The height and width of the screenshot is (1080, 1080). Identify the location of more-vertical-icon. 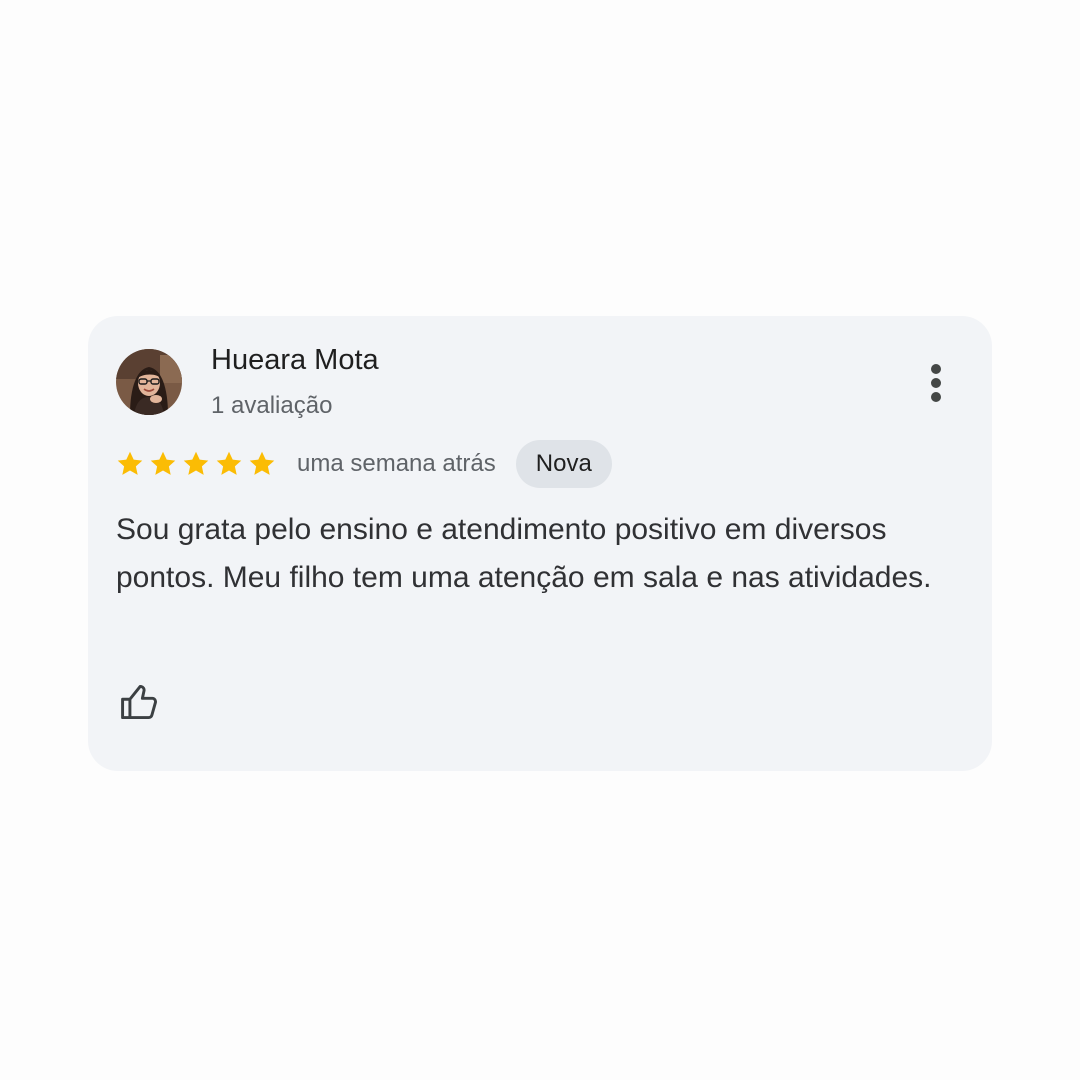
(936, 383).